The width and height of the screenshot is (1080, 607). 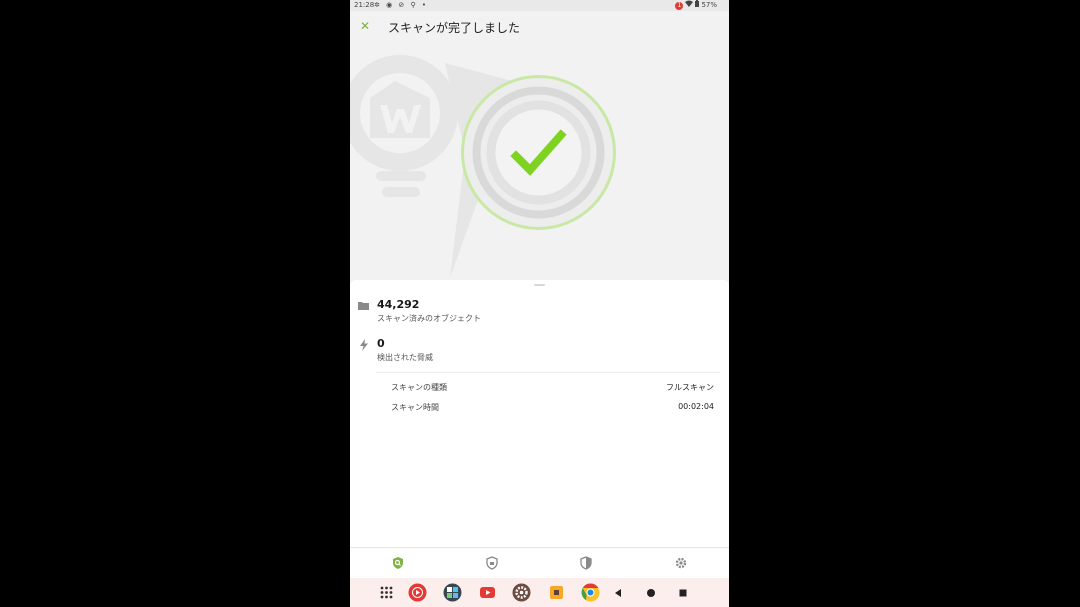 What do you see at coordinates (365, 26) in the screenshot?
I see `close-button: ✕` at bounding box center [365, 26].